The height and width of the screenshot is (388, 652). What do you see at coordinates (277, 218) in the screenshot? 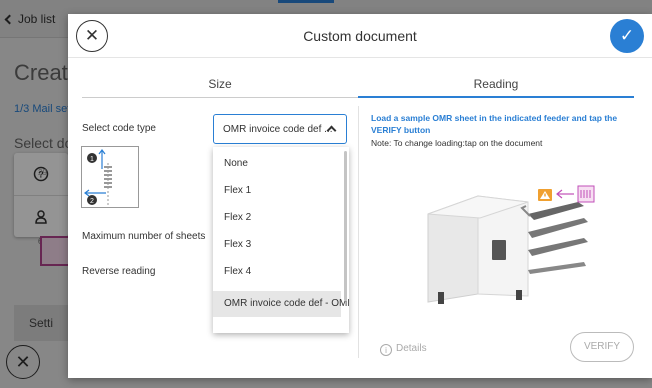
I see `dropdown-option: Flex 2` at bounding box center [277, 218].